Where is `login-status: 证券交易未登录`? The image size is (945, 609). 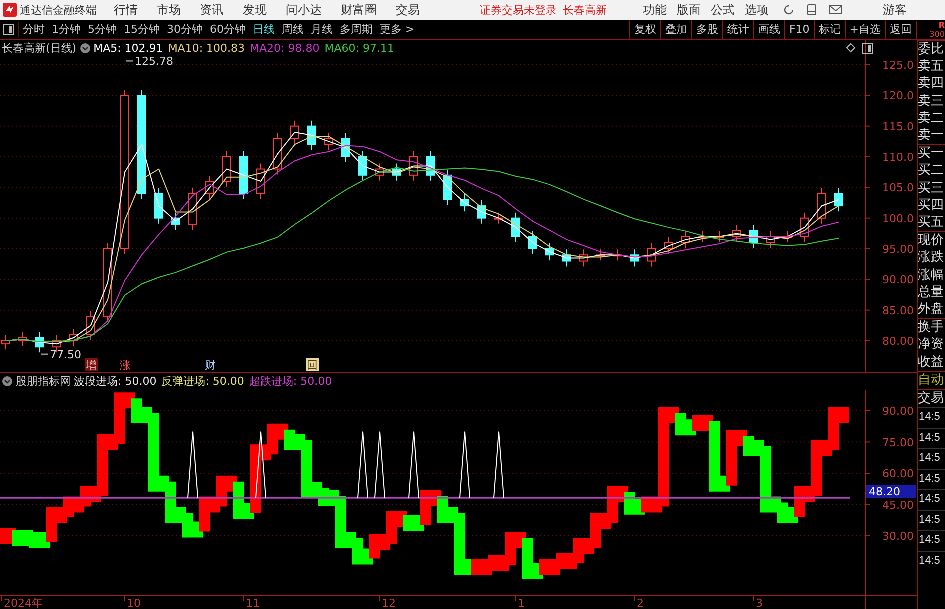 login-status: 证券交易未登录 is located at coordinates (518, 10).